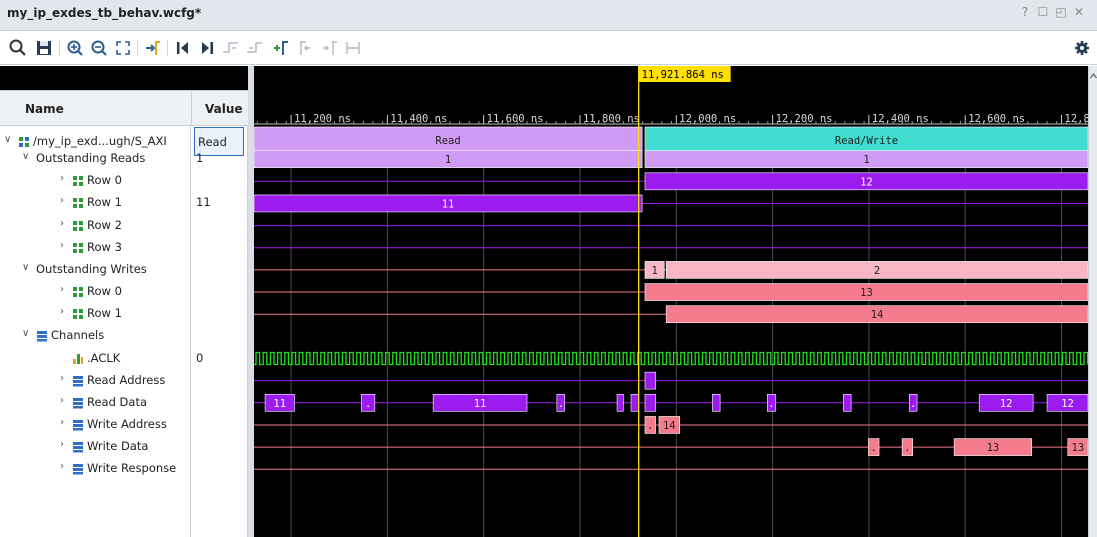  Describe the element at coordinates (231, 48) in the screenshot. I see `previous-transition-icon` at that location.